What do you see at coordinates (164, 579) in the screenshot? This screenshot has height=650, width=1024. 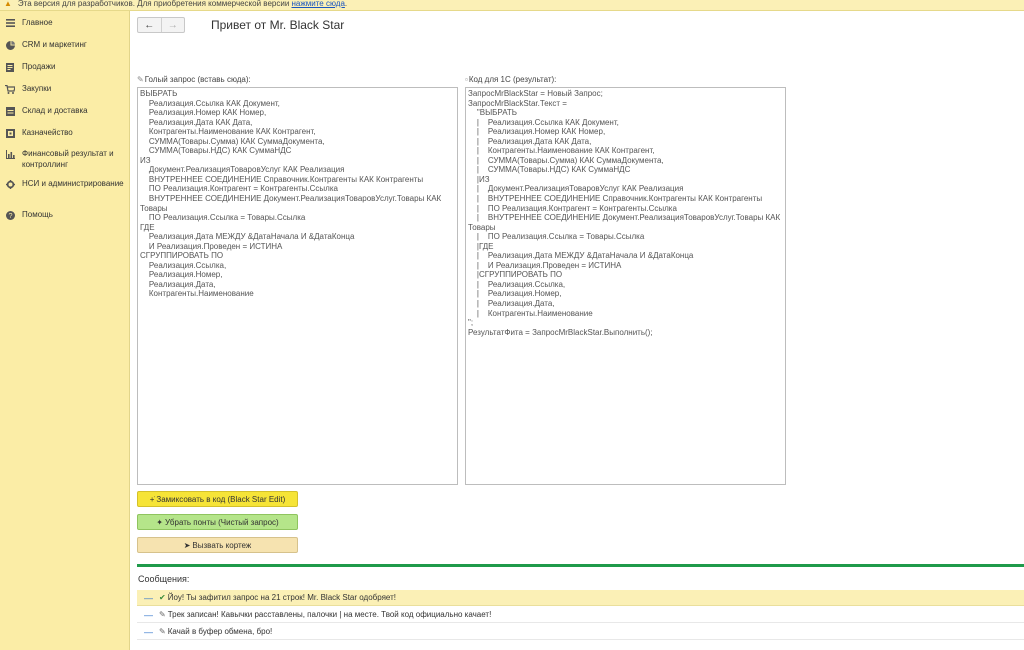 I see `messages-title: Сообщения:` at bounding box center [164, 579].